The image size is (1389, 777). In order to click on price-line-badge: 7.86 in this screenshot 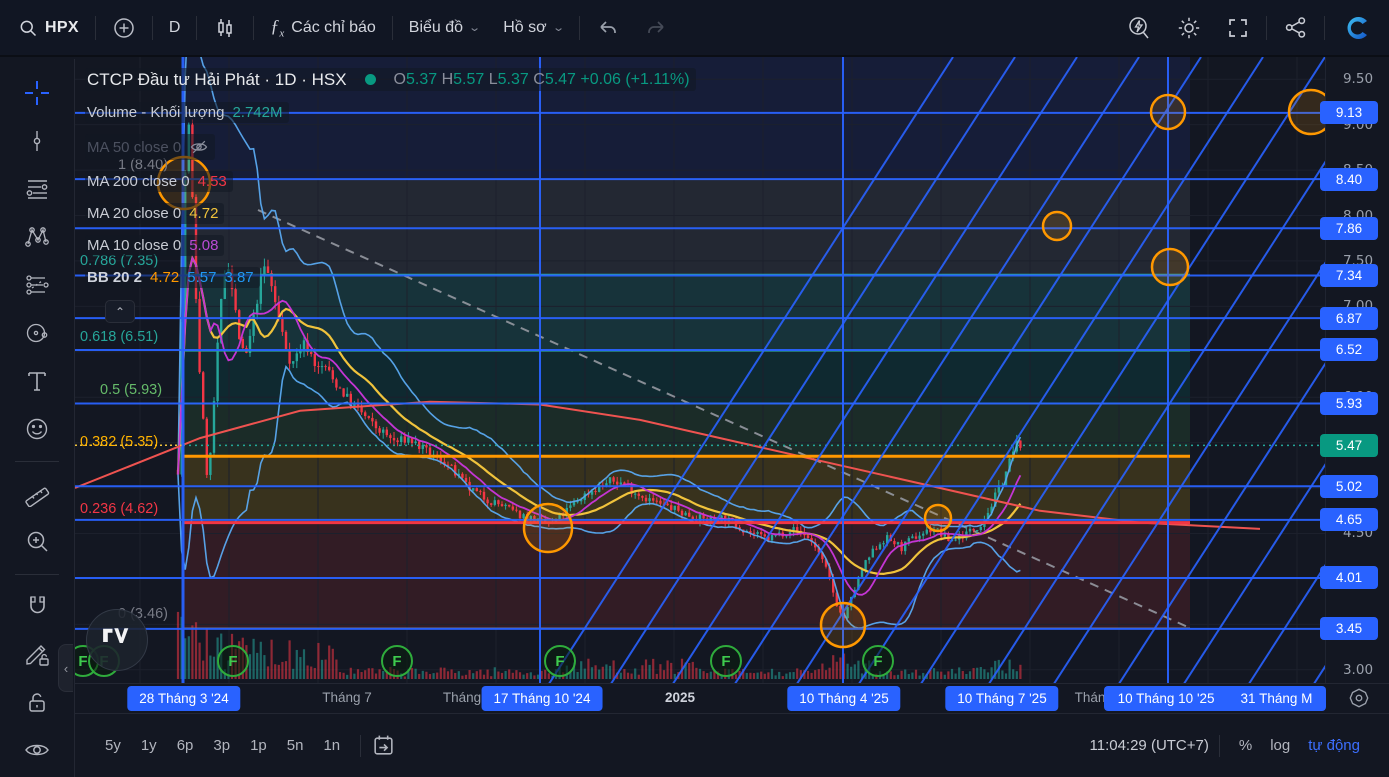, I will do `click(1349, 228)`.